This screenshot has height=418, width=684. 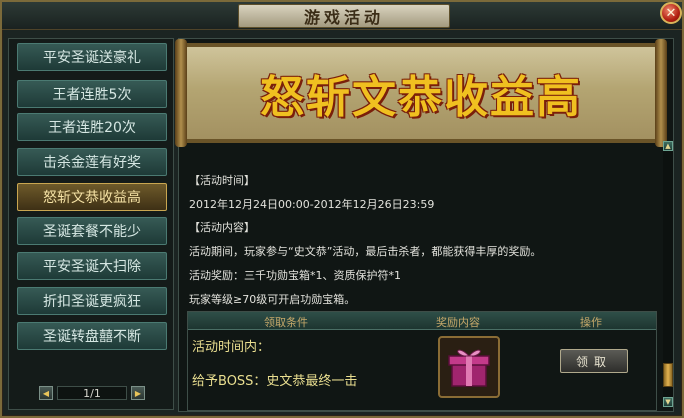 I want to click on scroll-down-button: ▼, so click(x=668, y=402).